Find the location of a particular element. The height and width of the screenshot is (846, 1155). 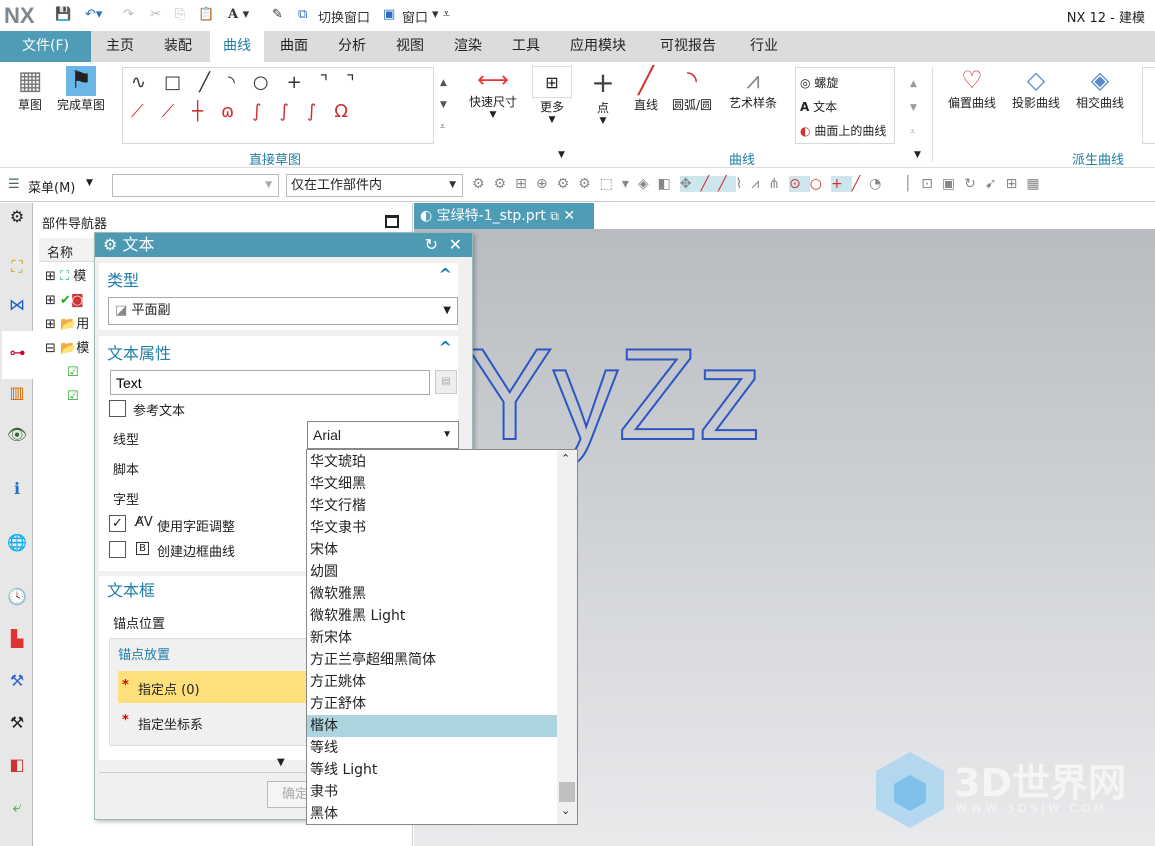

more-button: ⊞ 更多 ▼ is located at coordinates (552, 95).